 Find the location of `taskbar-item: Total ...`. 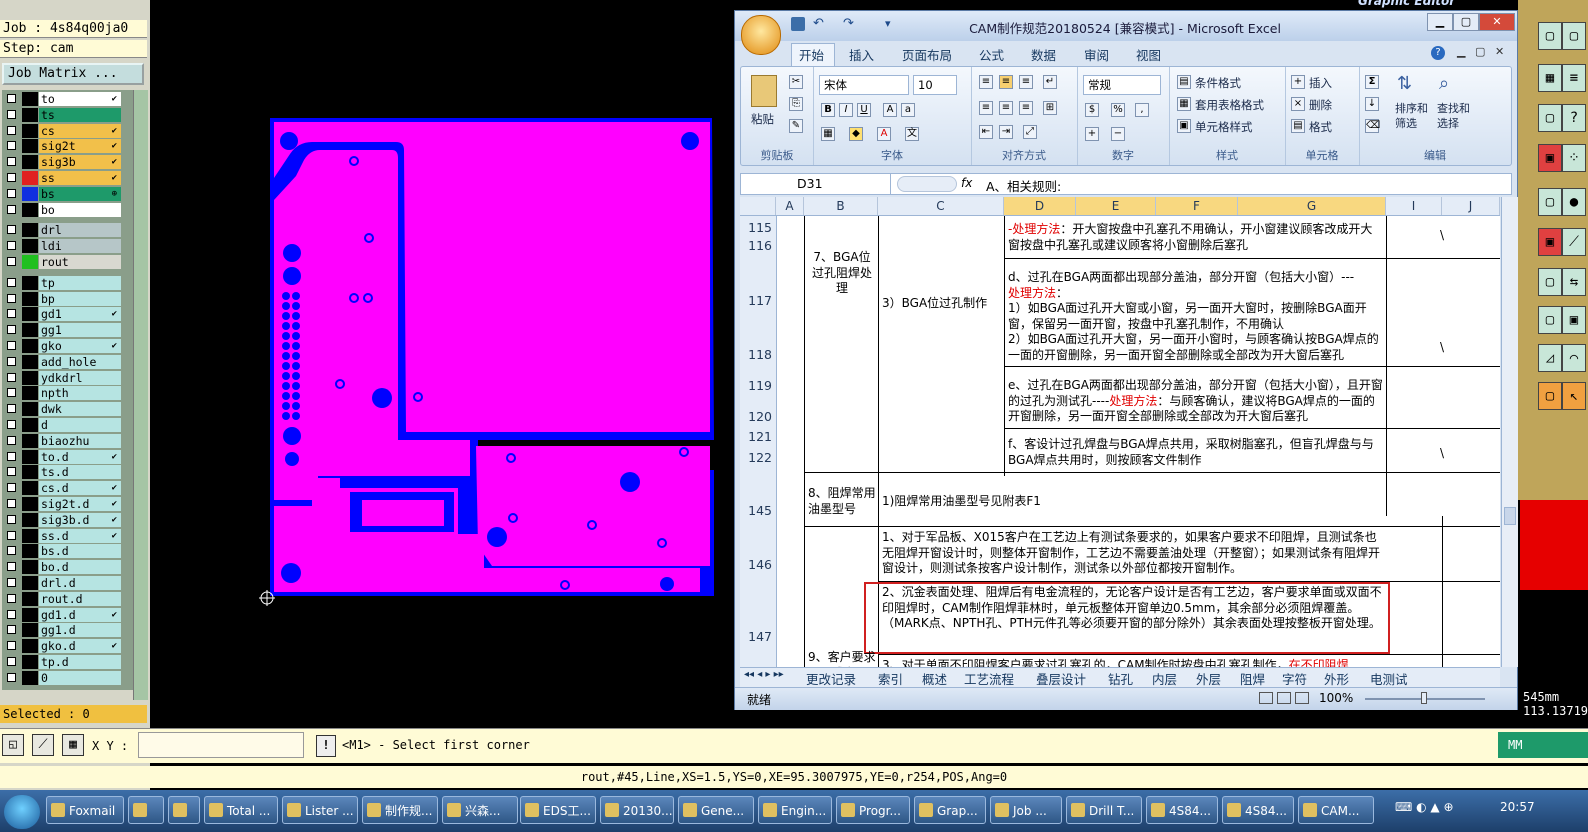

taskbar-item: Total ... is located at coordinates (241, 810).